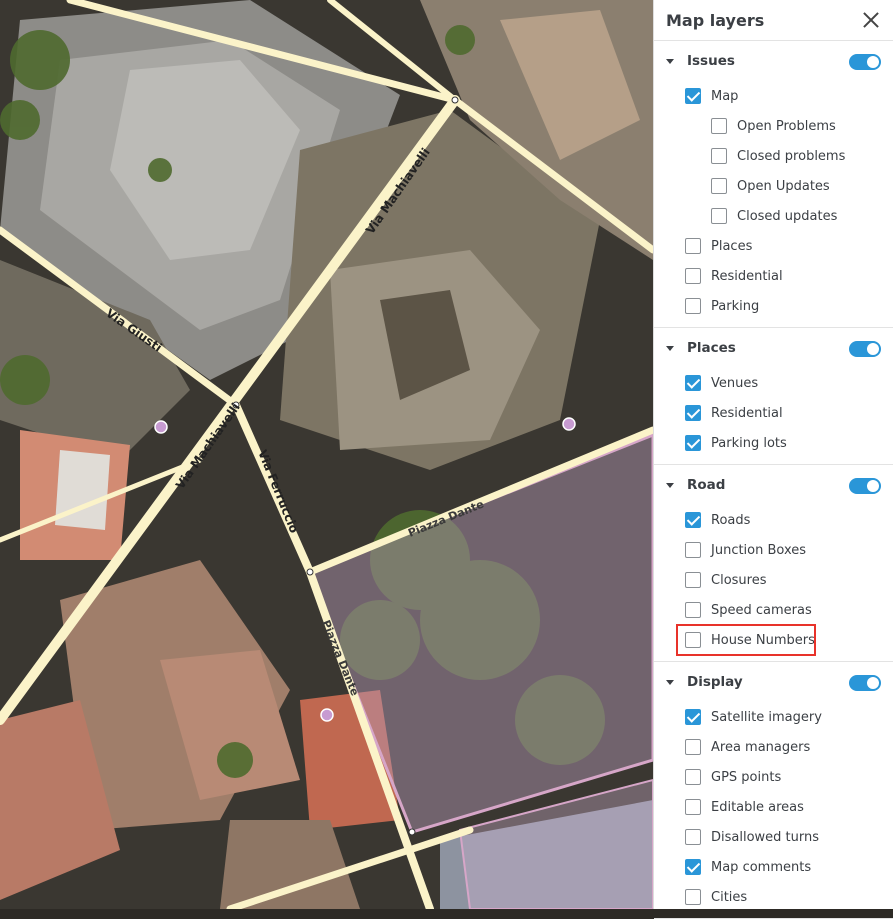  What do you see at coordinates (746, 777) in the screenshot?
I see `layer-item-label: GPS points` at bounding box center [746, 777].